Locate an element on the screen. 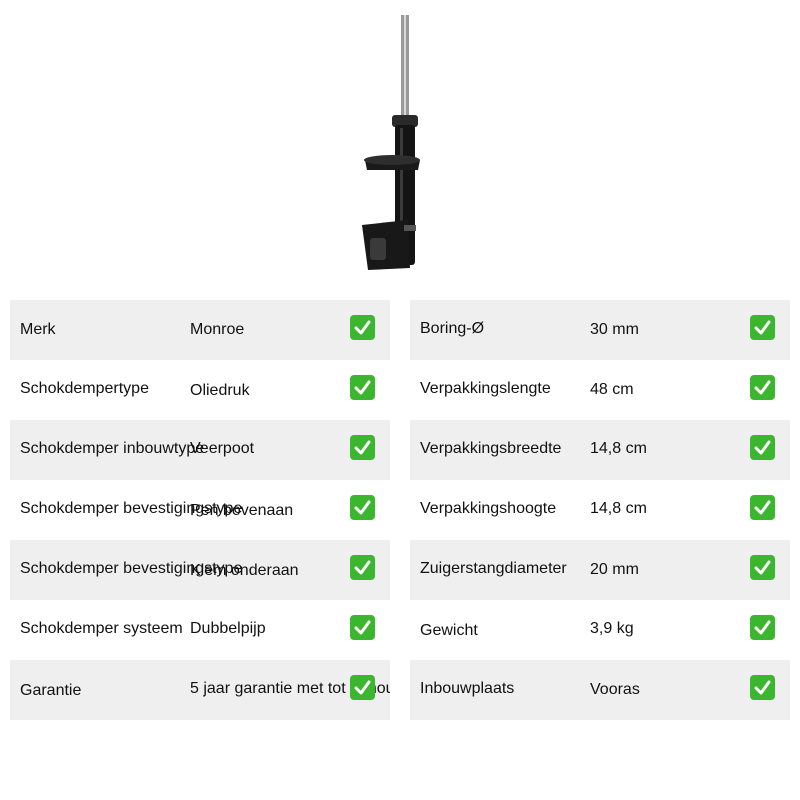 Image resolution: width=800 pixels, height=800 pixels. table-row: Verpakkingshoogte 14,8 cm is located at coordinates (600, 510).